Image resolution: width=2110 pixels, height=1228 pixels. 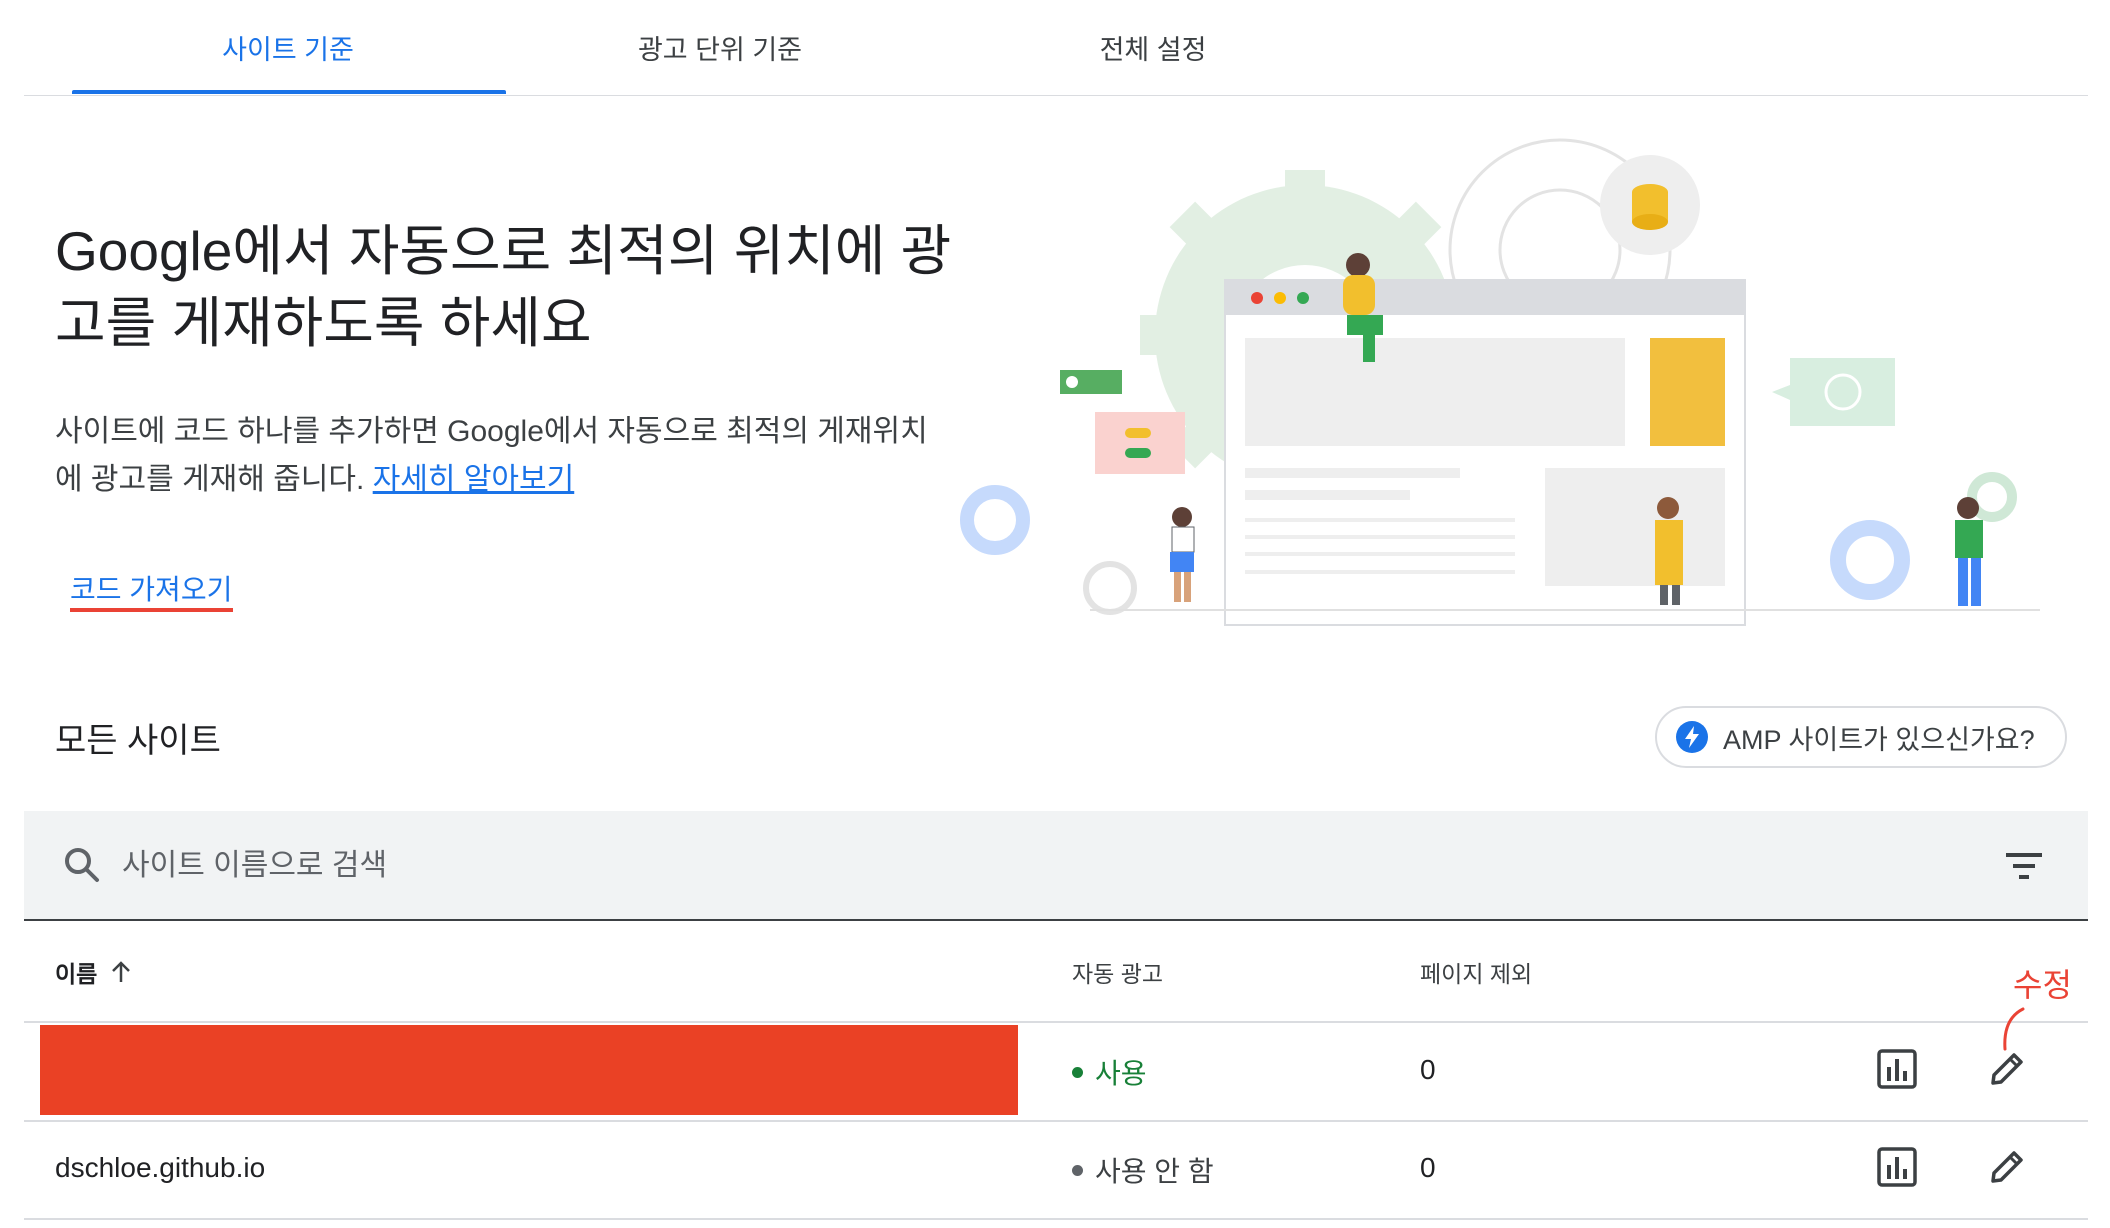 I want to click on site-search-input, so click(x=972, y=866).